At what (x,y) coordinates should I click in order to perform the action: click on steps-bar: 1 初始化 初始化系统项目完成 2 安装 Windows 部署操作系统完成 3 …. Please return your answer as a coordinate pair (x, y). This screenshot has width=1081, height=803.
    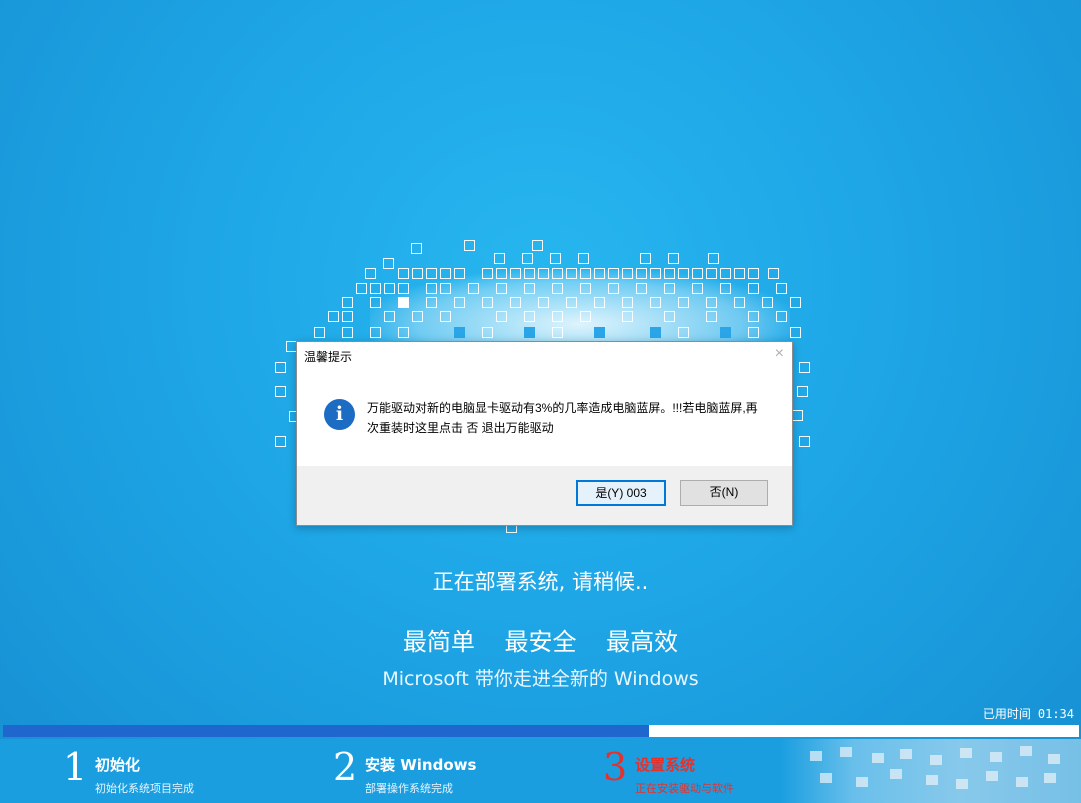
    Looking at the image, I should click on (540, 771).